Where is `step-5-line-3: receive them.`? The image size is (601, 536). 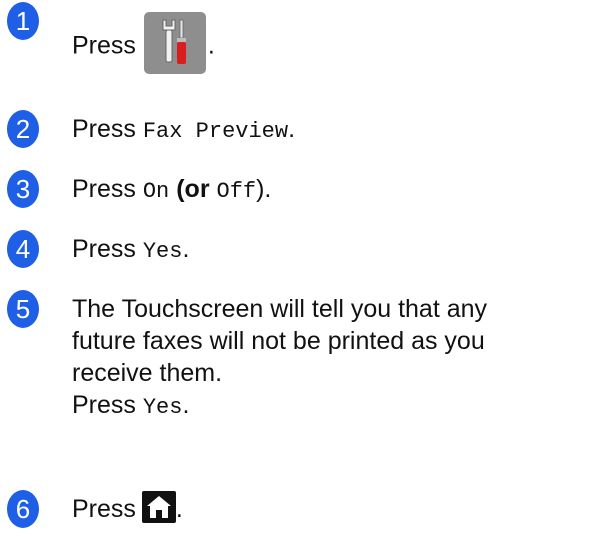
step-5-line-3: receive them. is located at coordinates (147, 373).